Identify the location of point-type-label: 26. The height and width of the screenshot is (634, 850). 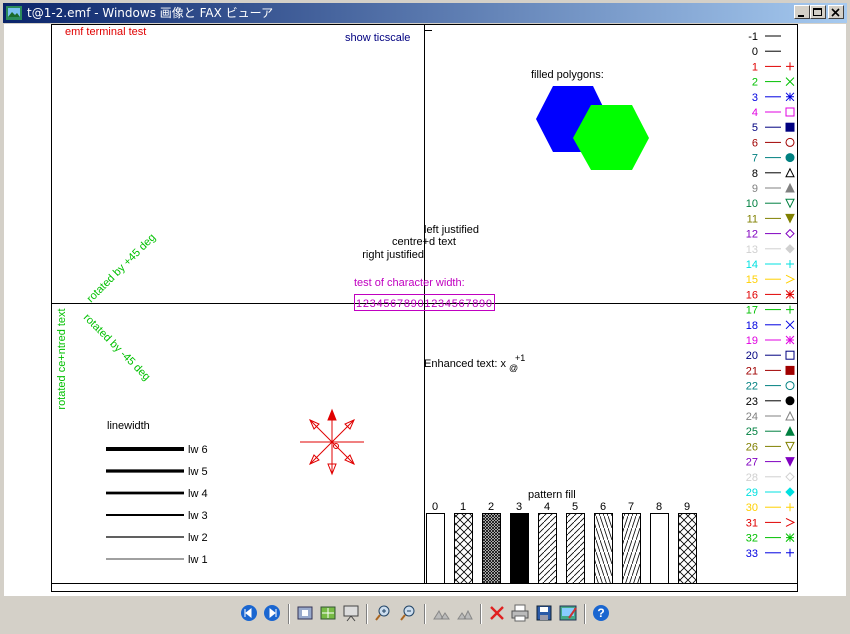
(752, 447).